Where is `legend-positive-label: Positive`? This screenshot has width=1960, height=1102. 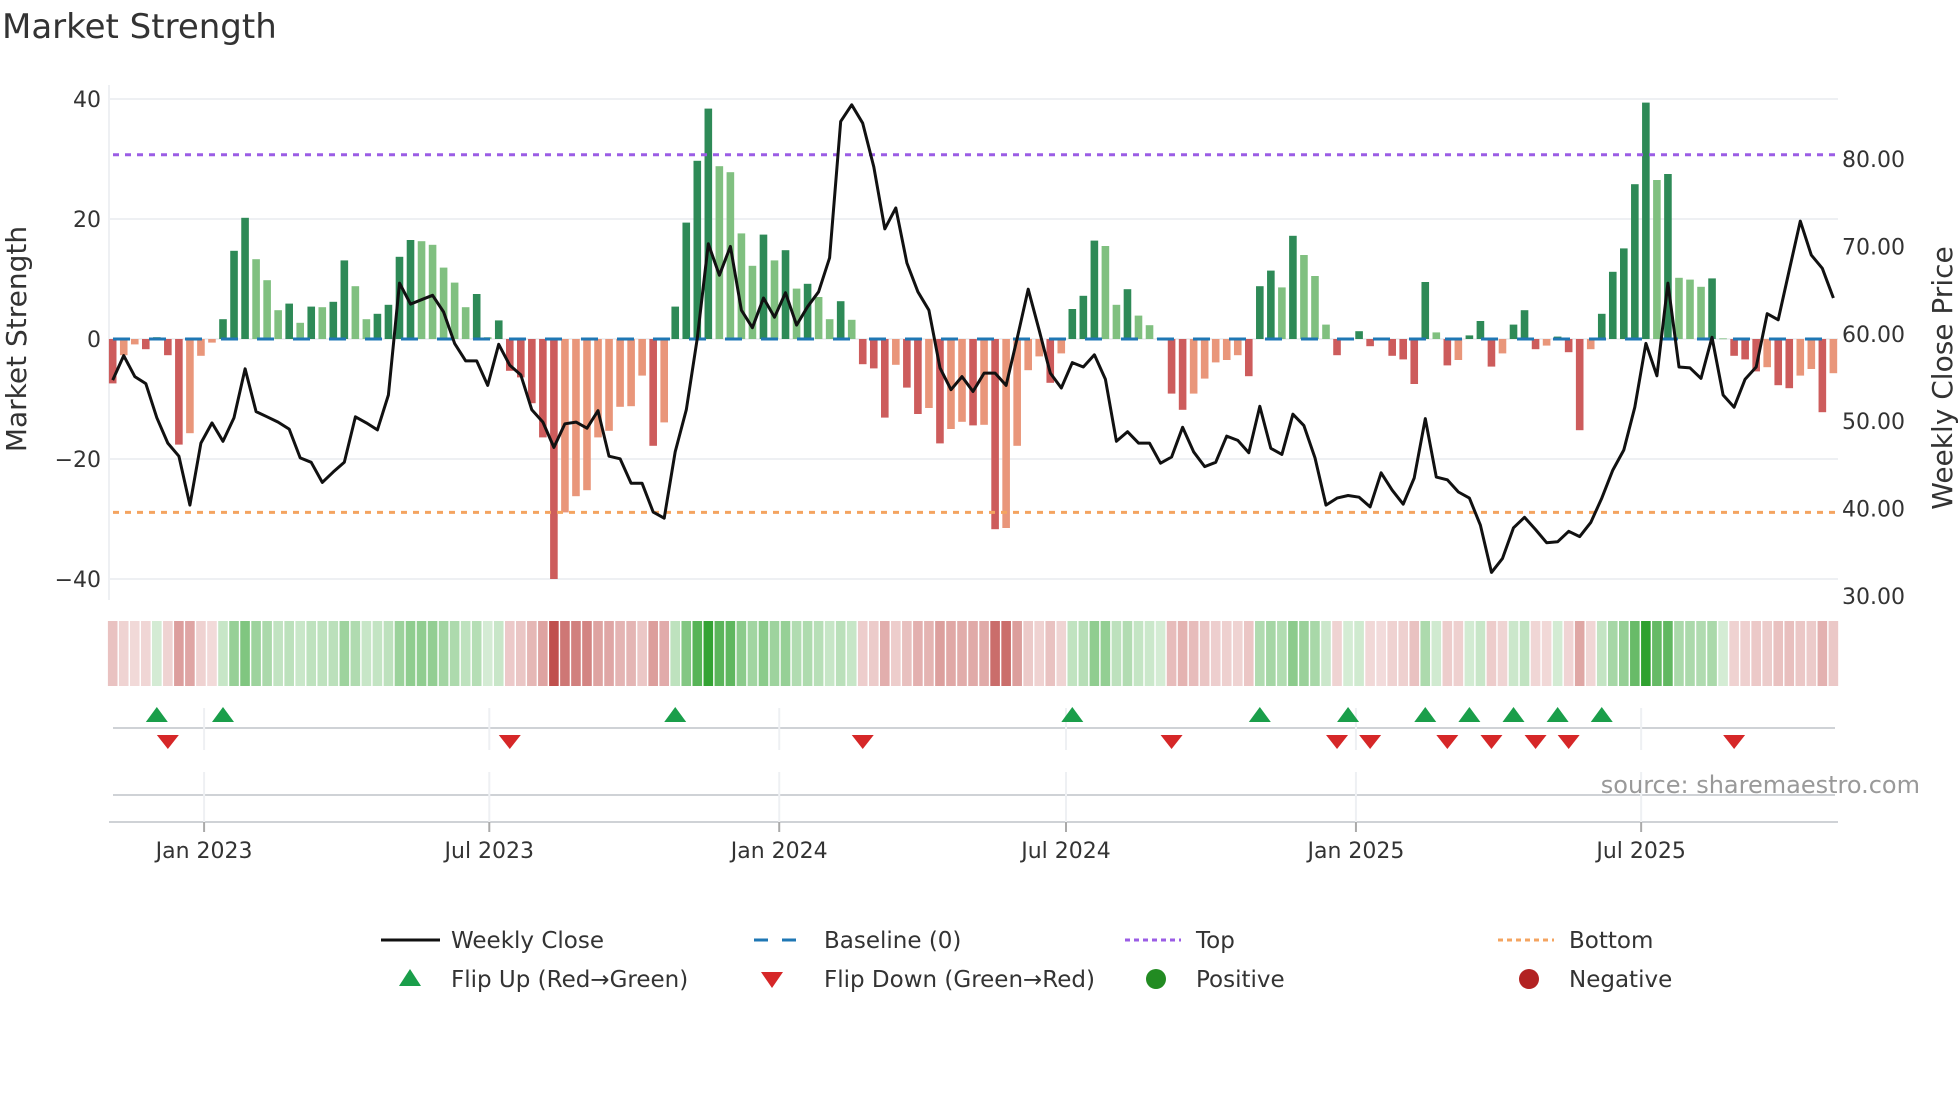 legend-positive-label: Positive is located at coordinates (1240, 980).